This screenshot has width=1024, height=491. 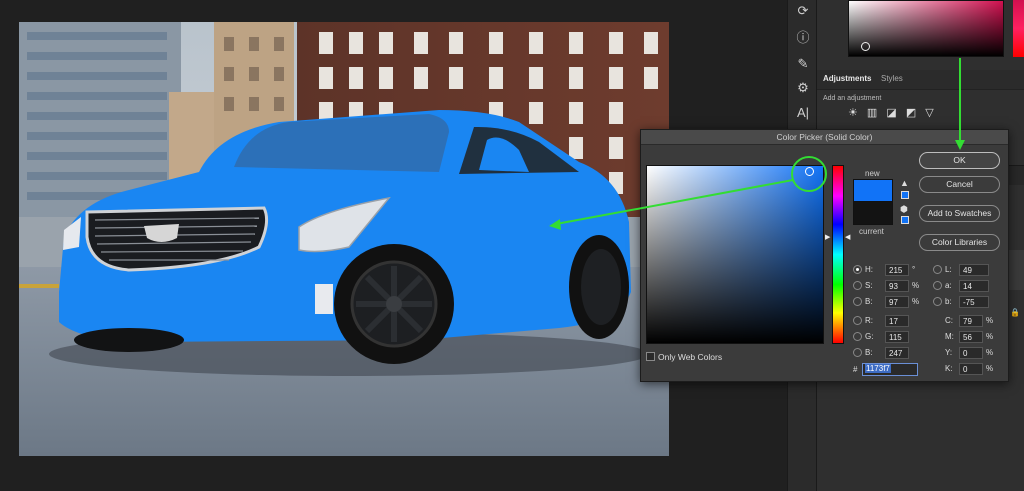 What do you see at coordinates (873, 190) in the screenshot?
I see `new-color-swatch` at bounding box center [873, 190].